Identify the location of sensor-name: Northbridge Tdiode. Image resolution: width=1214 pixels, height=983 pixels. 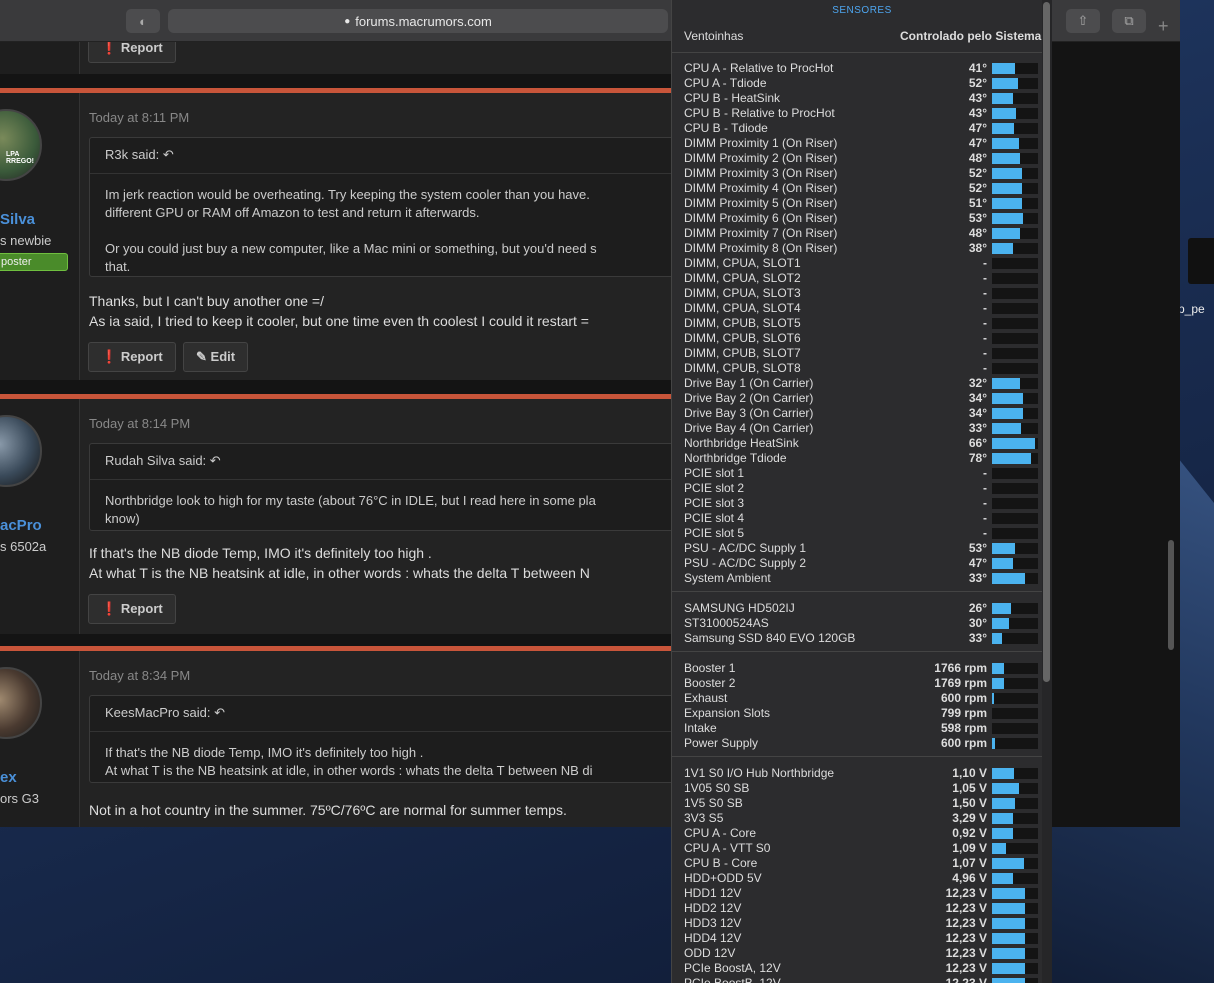
(735, 458).